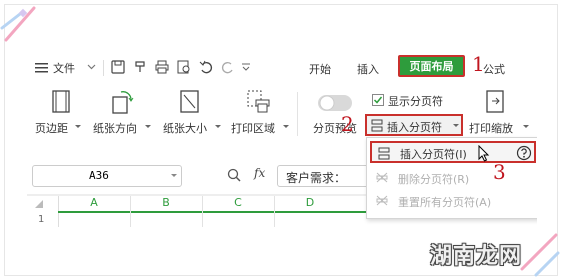  Describe the element at coordinates (253, 128) in the screenshot. I see `print-area-button: 打印区域` at that location.